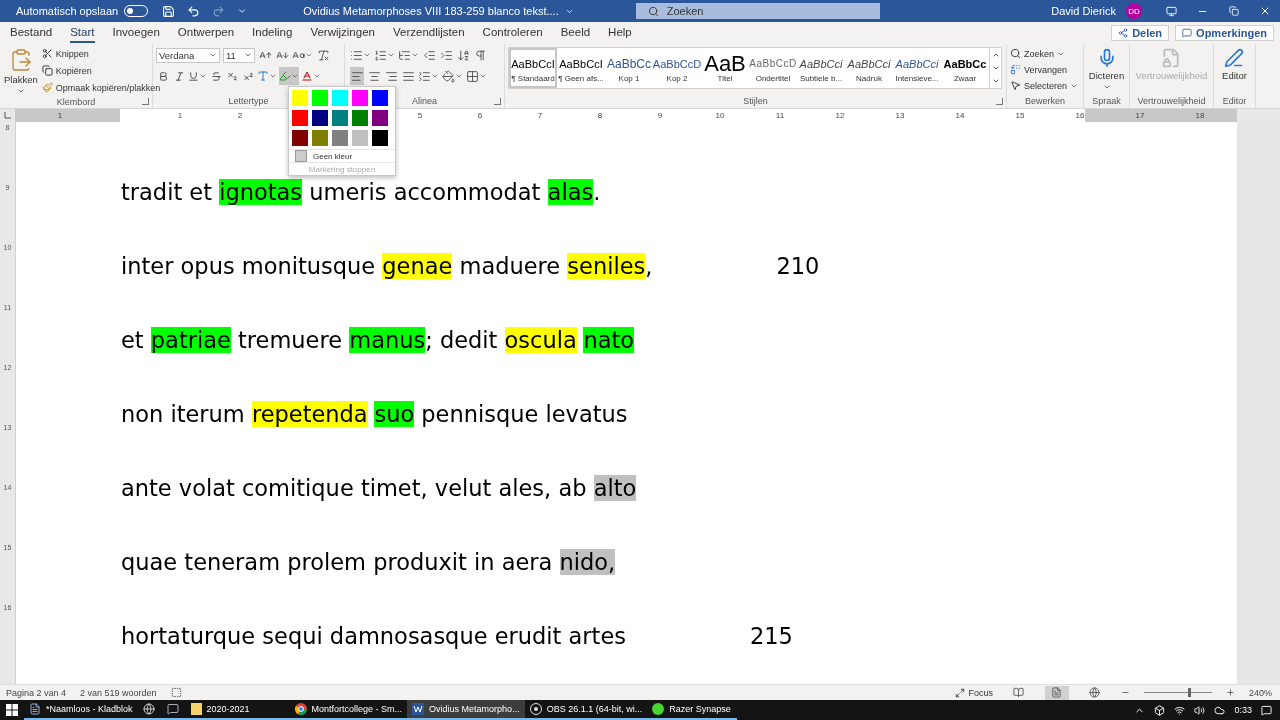 The height and width of the screenshot is (720, 1280). Describe the element at coordinates (1266, 710) in the screenshot. I see `notifications-icon` at that location.